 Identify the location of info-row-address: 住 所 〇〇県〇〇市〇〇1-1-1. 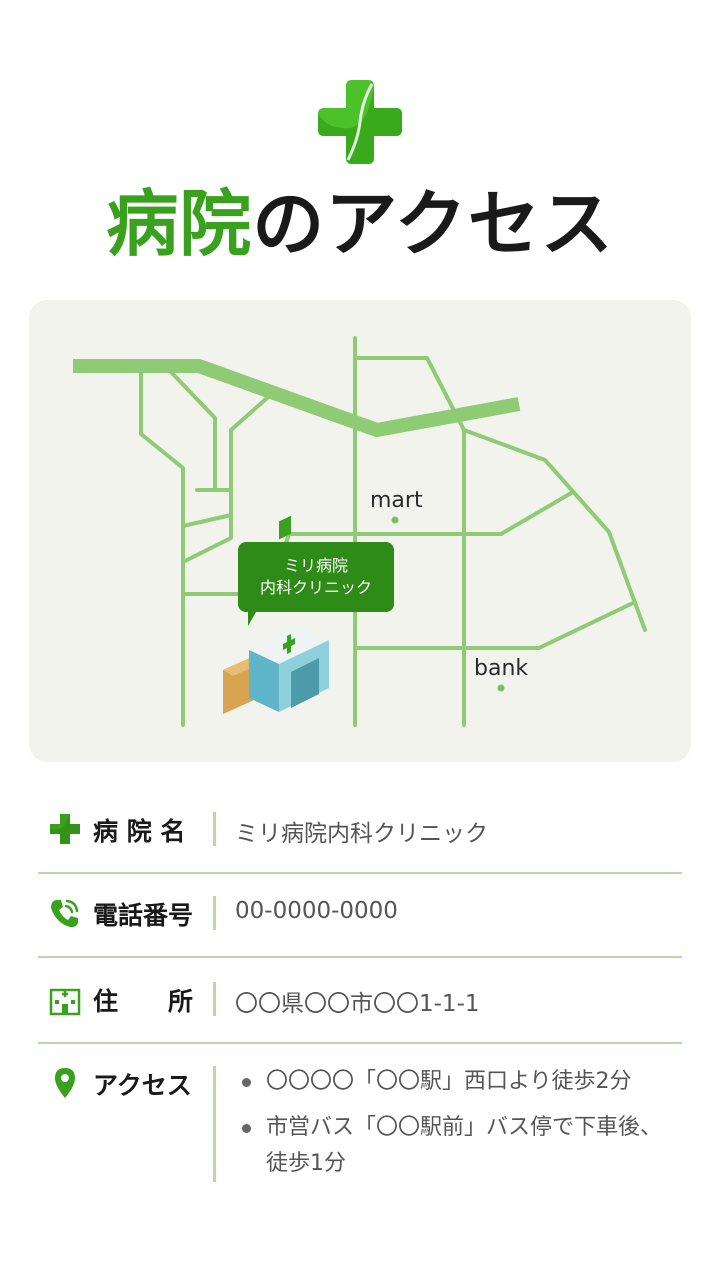
(360, 1001).